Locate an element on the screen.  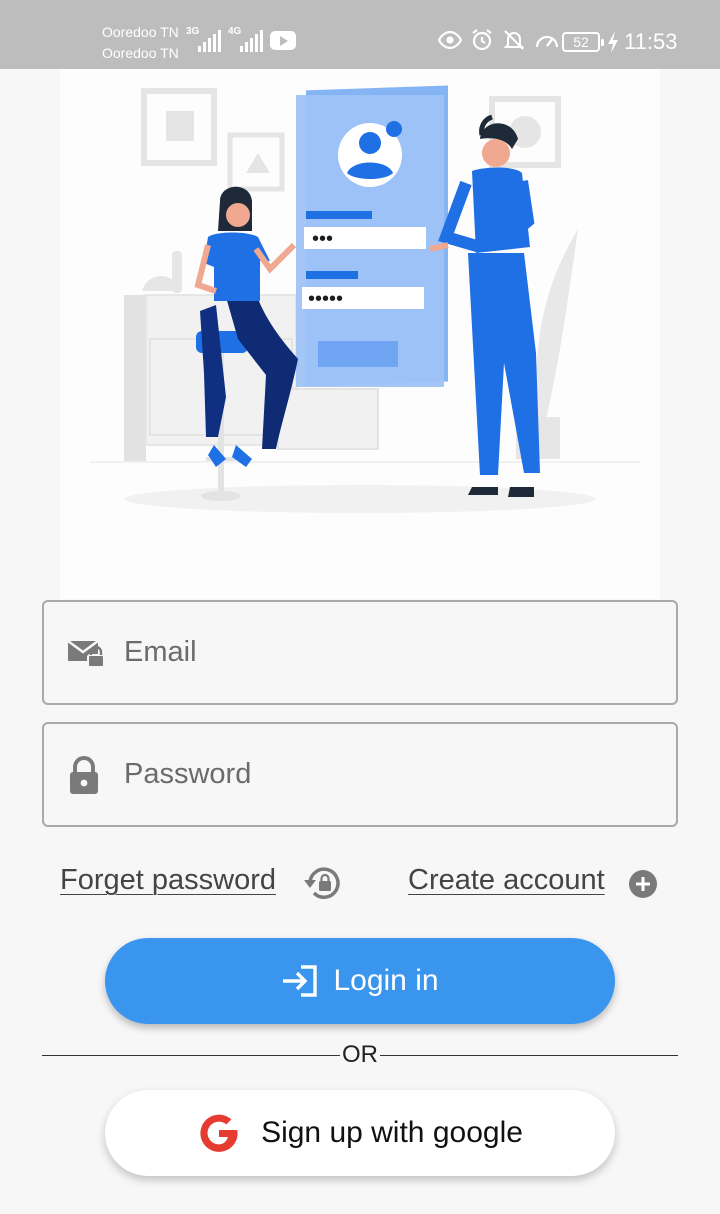
or-label: OR is located at coordinates (360, 1055).